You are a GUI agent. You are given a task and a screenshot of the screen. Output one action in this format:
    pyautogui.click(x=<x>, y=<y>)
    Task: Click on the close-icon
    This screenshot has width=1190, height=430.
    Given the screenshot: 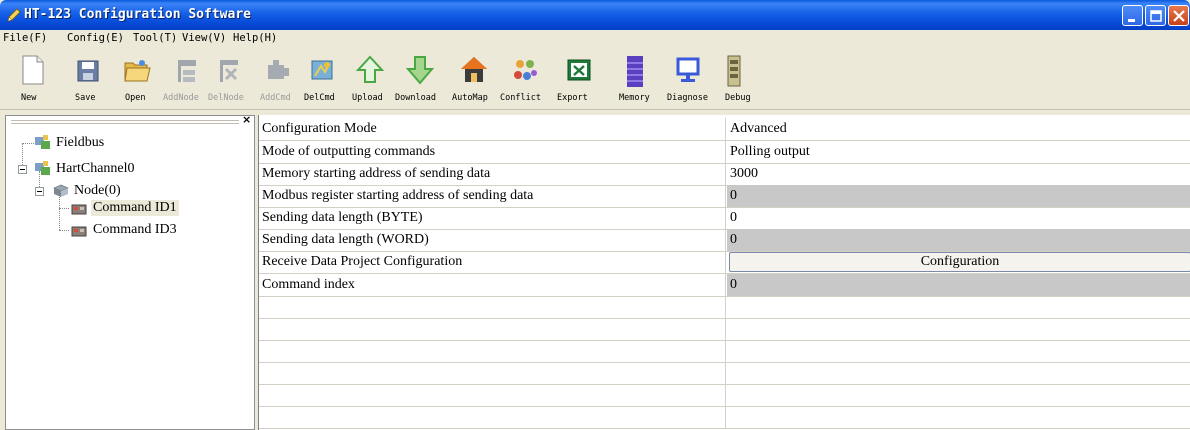 What is the action you would take?
    pyautogui.click(x=1179, y=16)
    